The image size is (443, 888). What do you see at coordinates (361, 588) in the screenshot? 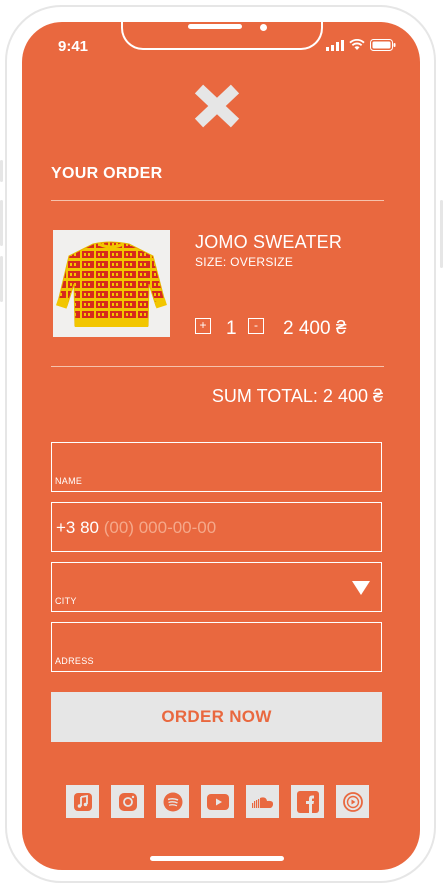
I see `chevron-down-icon` at bounding box center [361, 588].